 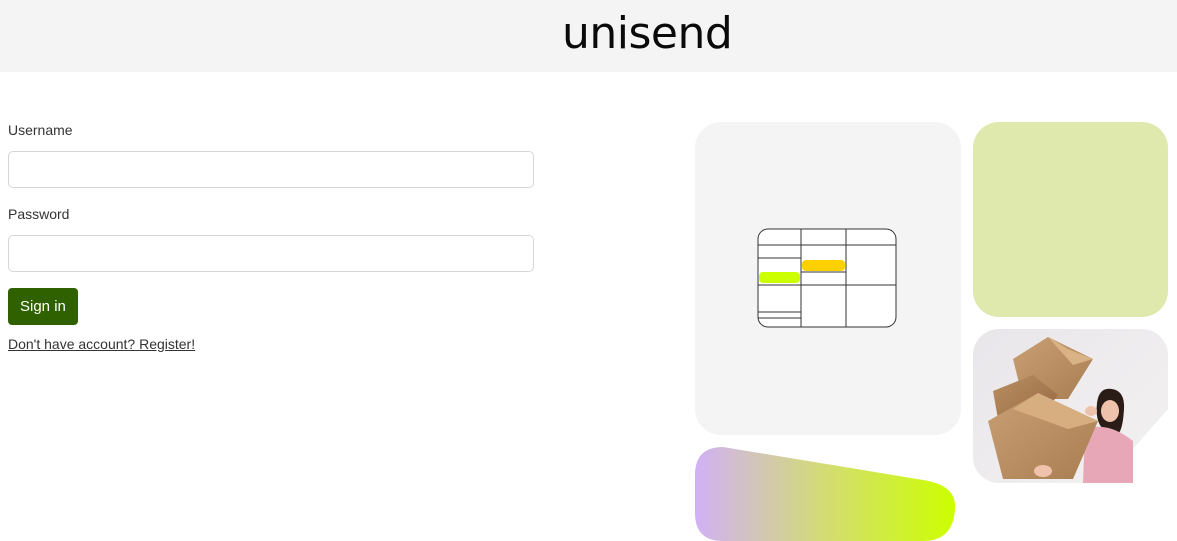 What do you see at coordinates (647, 34) in the screenshot?
I see `unisend-logo: unisend` at bounding box center [647, 34].